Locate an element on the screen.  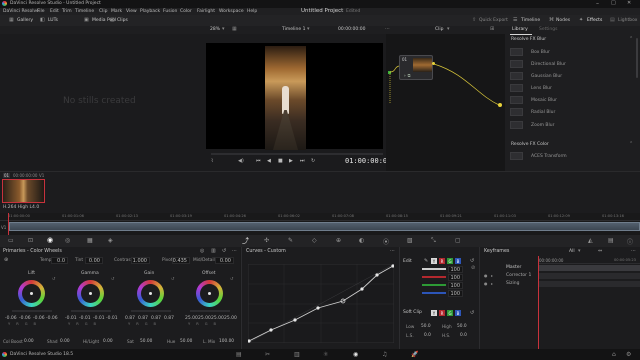
menu-help: Help is located at coordinates (252, 11).